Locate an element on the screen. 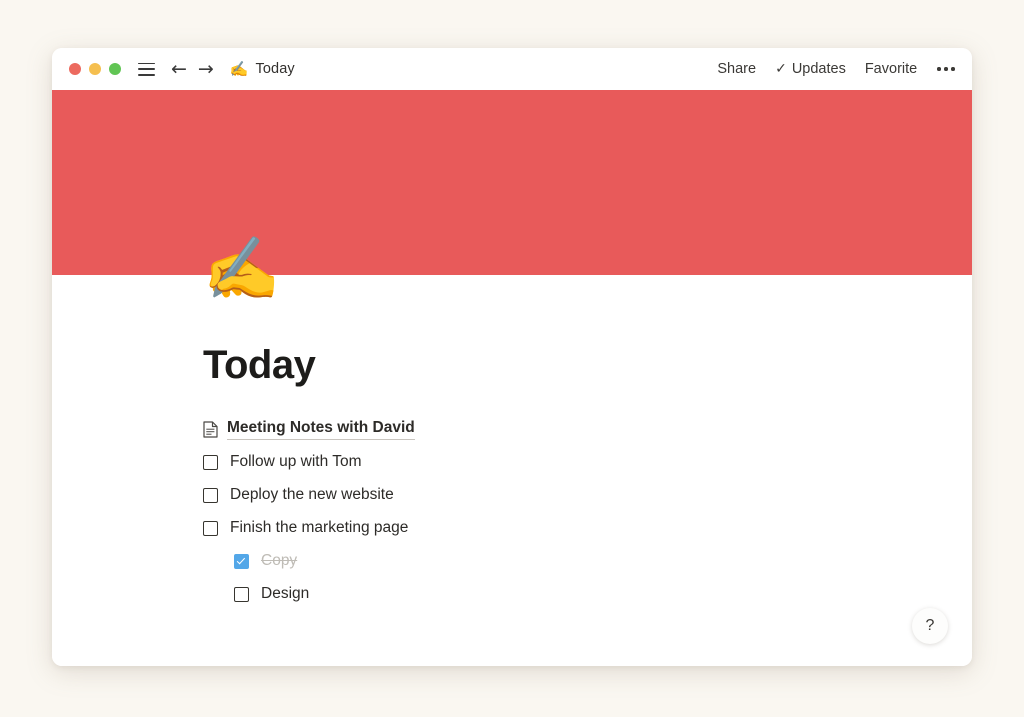 Image resolution: width=1024 pixels, height=717 pixels. list-item: Follow up with Tom is located at coordinates (587, 462).